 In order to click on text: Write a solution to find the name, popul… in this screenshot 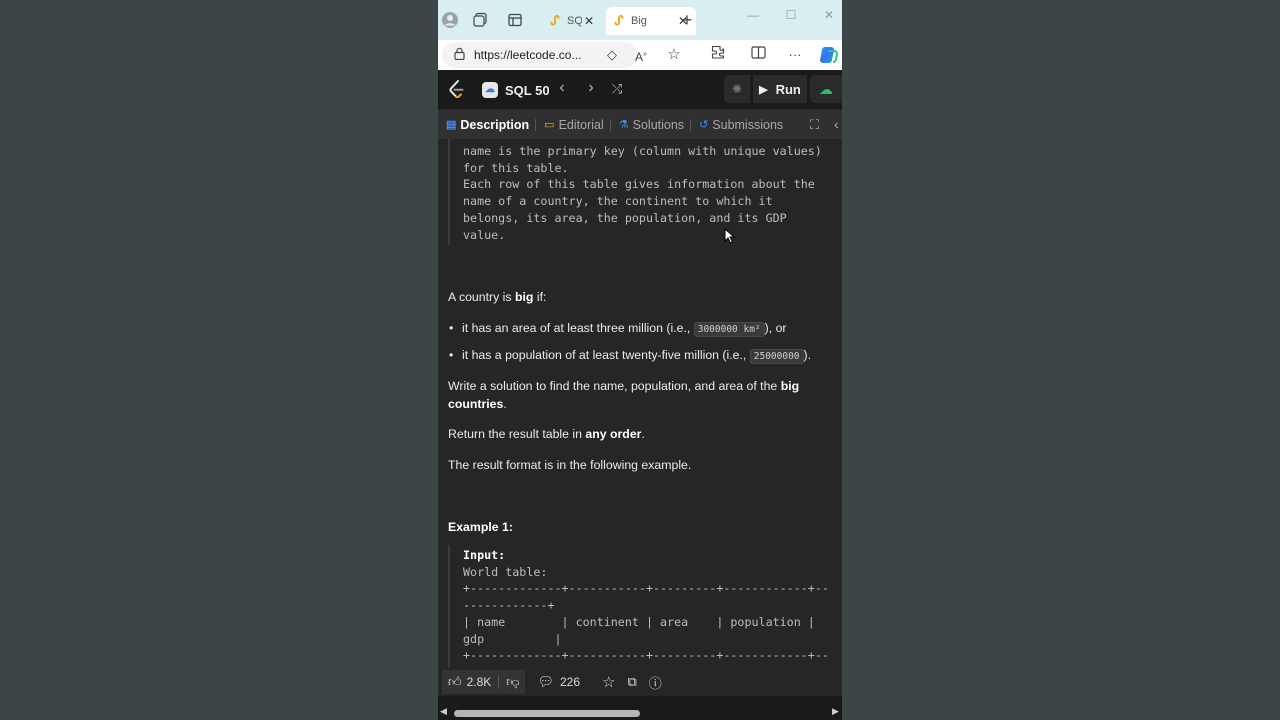, I will do `click(614, 386)`.